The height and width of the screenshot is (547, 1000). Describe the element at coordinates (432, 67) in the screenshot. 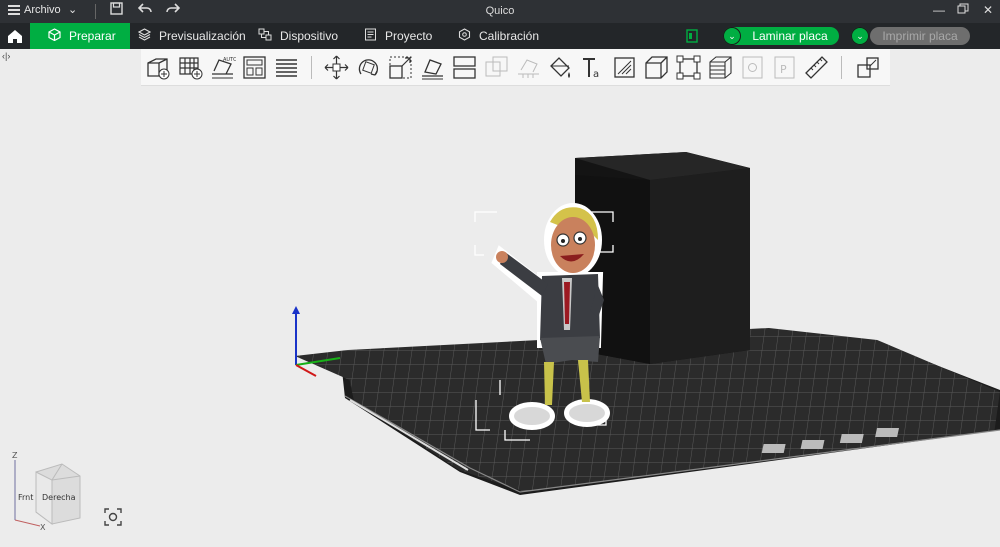

I see `place-on-face-icon` at that location.